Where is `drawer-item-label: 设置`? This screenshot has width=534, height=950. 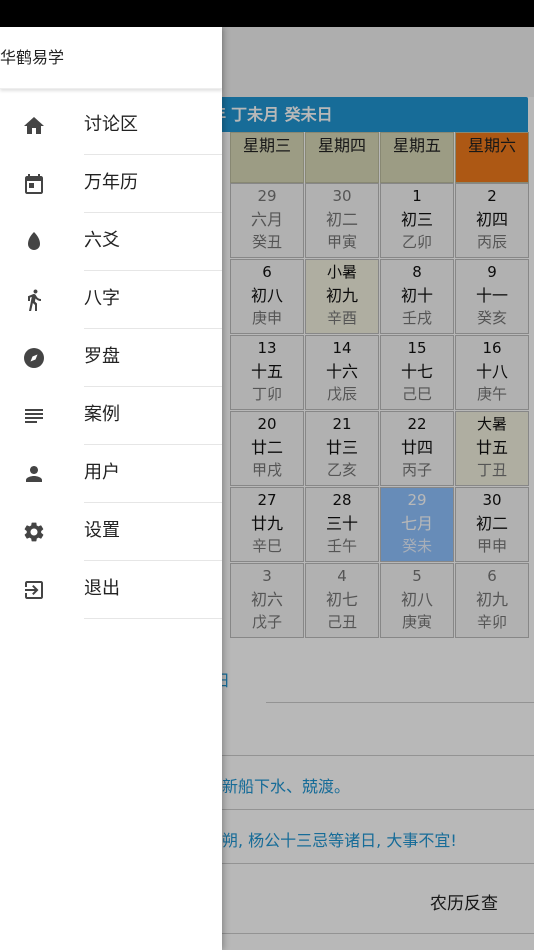 drawer-item-label: 设置 is located at coordinates (102, 530).